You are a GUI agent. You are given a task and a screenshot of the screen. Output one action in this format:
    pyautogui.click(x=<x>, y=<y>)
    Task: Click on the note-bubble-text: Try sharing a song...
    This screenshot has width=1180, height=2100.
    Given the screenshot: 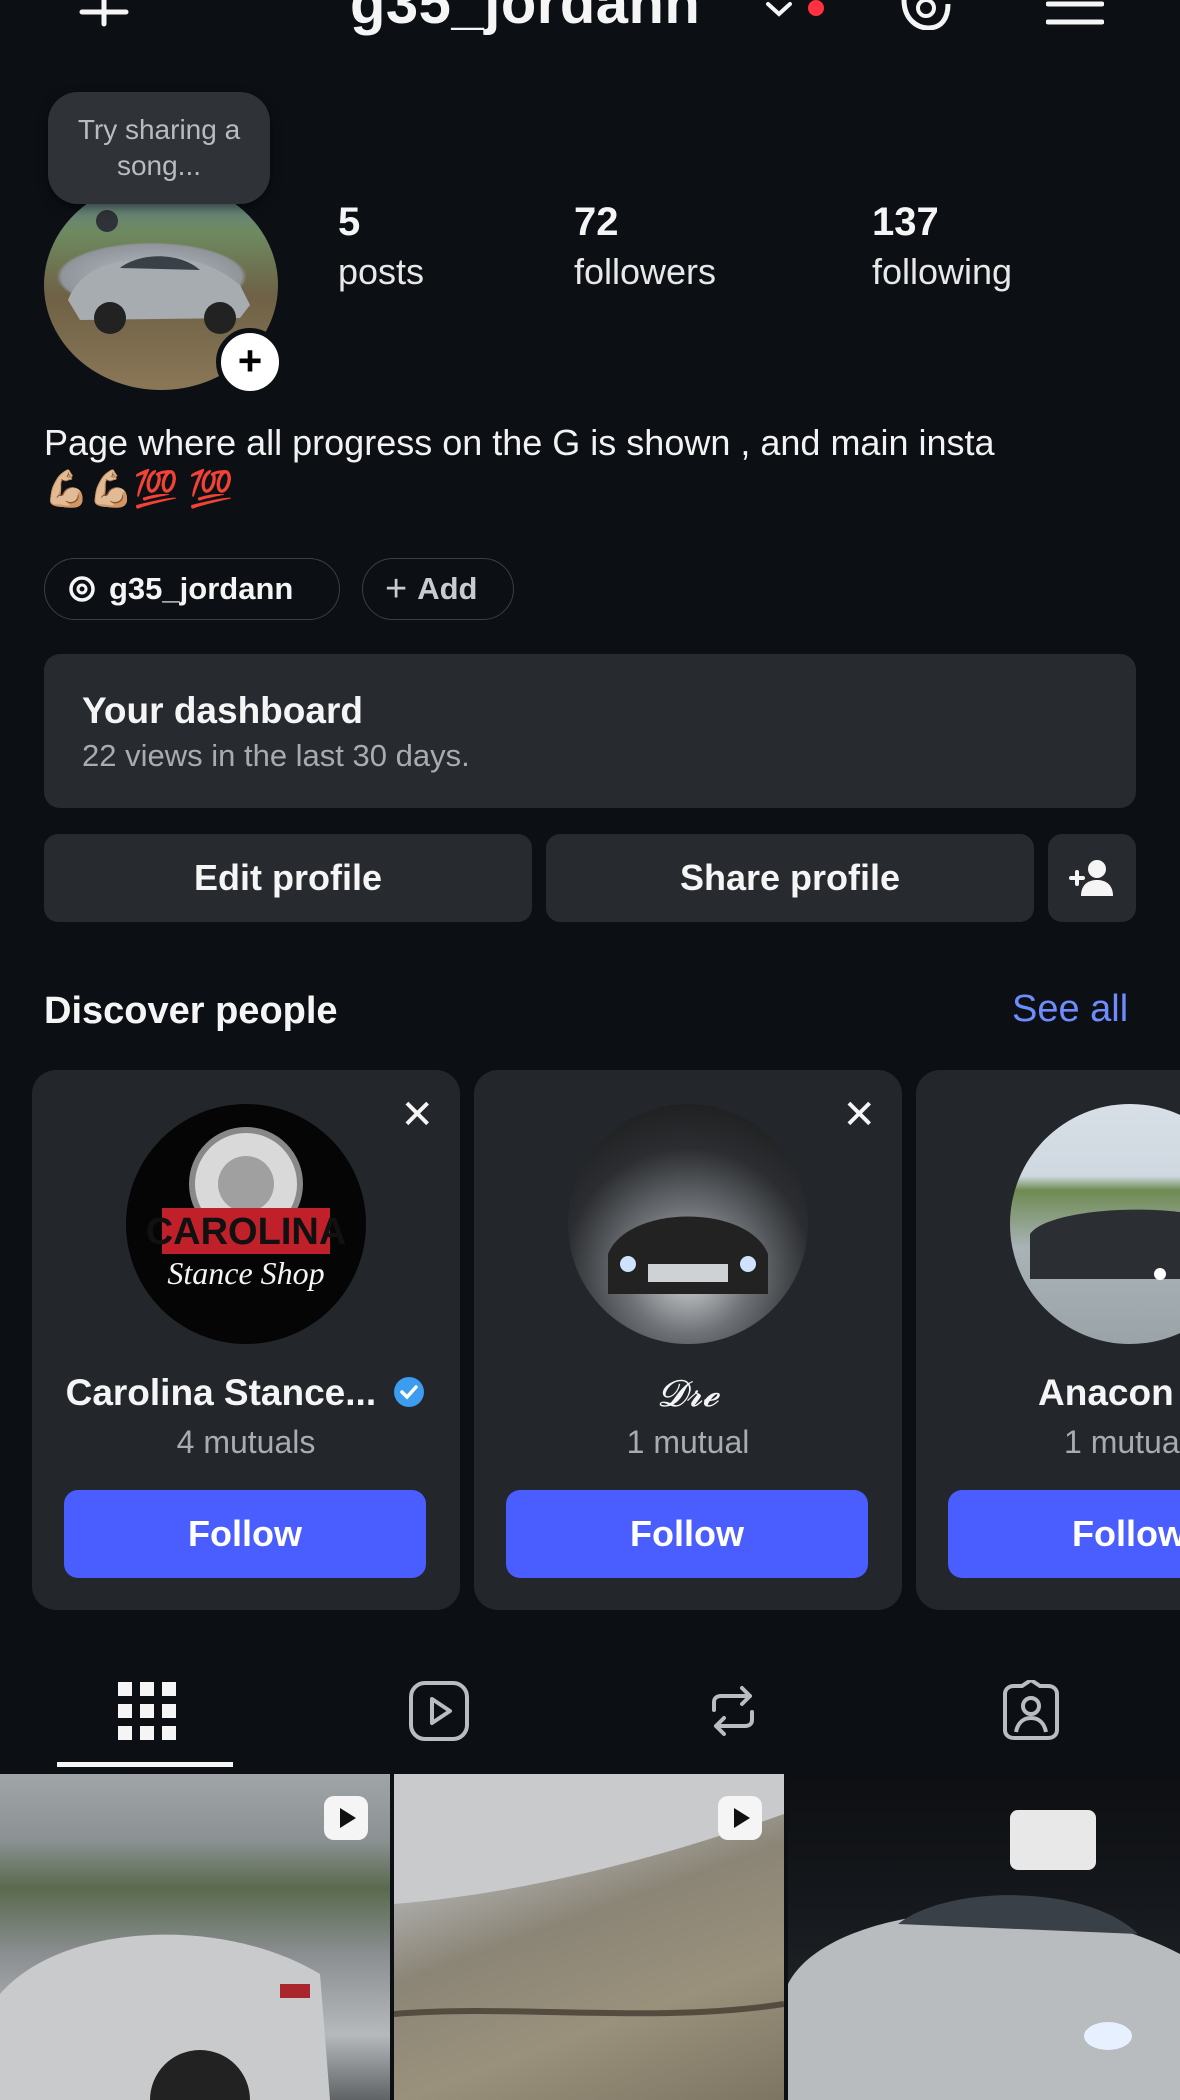 What is the action you would take?
    pyautogui.click(x=159, y=147)
    